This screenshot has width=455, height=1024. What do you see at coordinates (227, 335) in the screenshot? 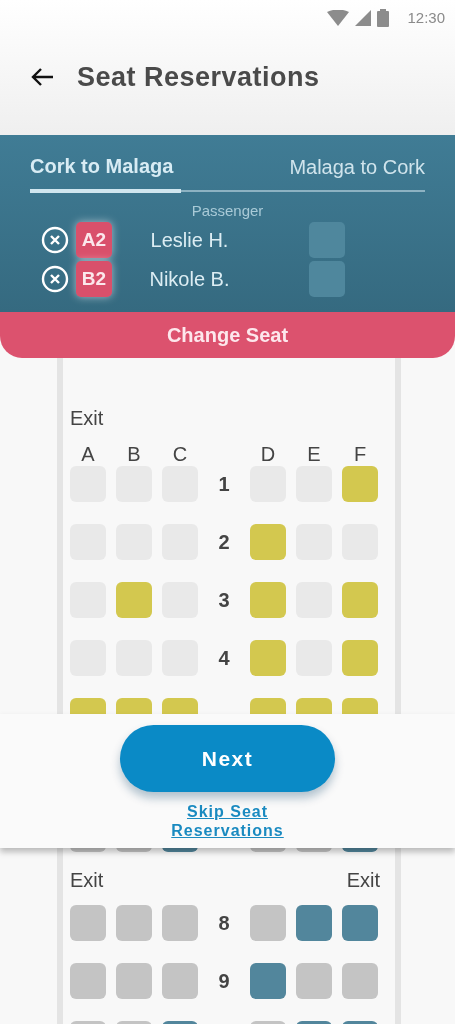
I see `change-seat-button: Change Seat` at bounding box center [227, 335].